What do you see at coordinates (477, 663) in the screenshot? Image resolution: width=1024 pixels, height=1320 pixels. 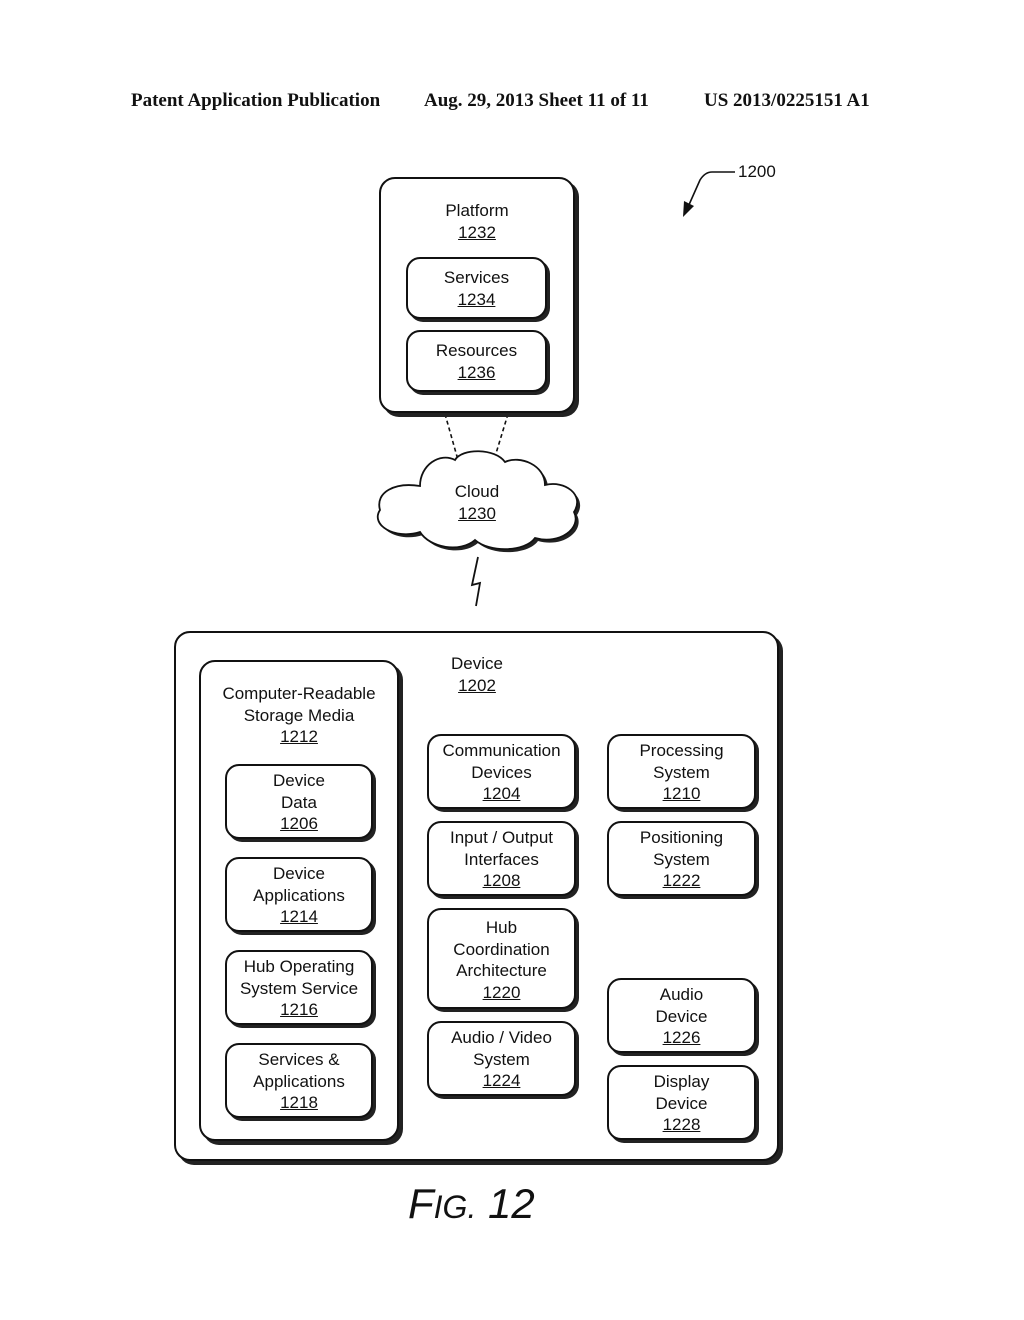 I see `device-label: Device` at bounding box center [477, 663].